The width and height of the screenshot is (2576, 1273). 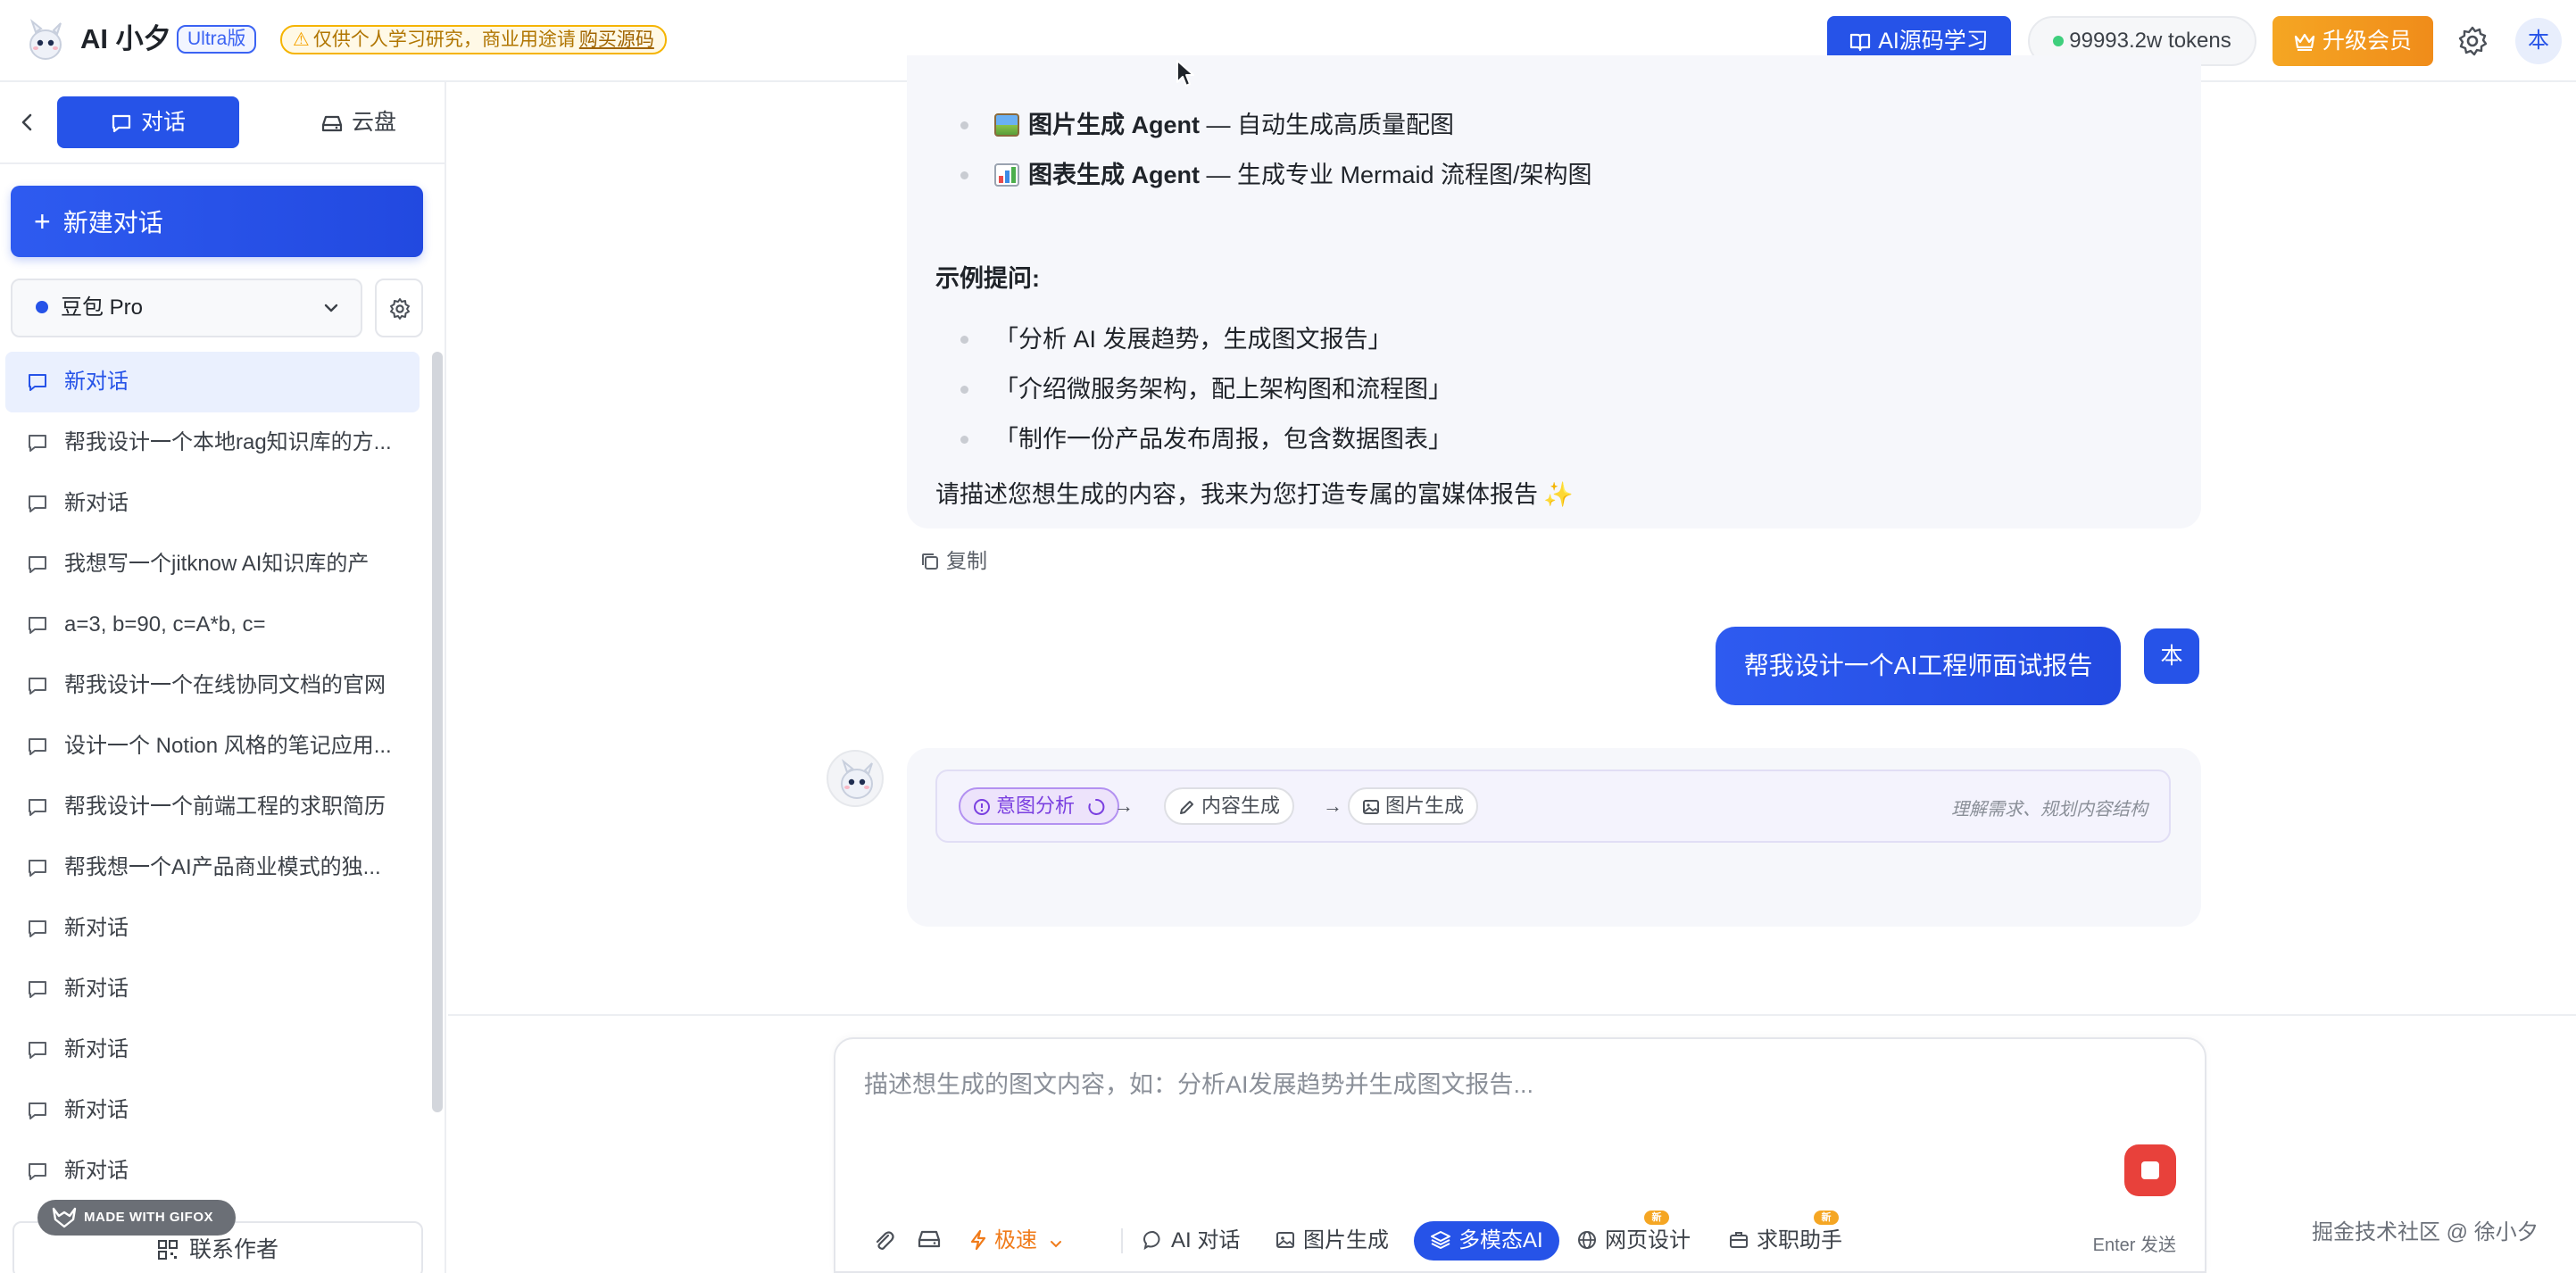 I want to click on tab-chat-label: 对话, so click(x=163, y=122).